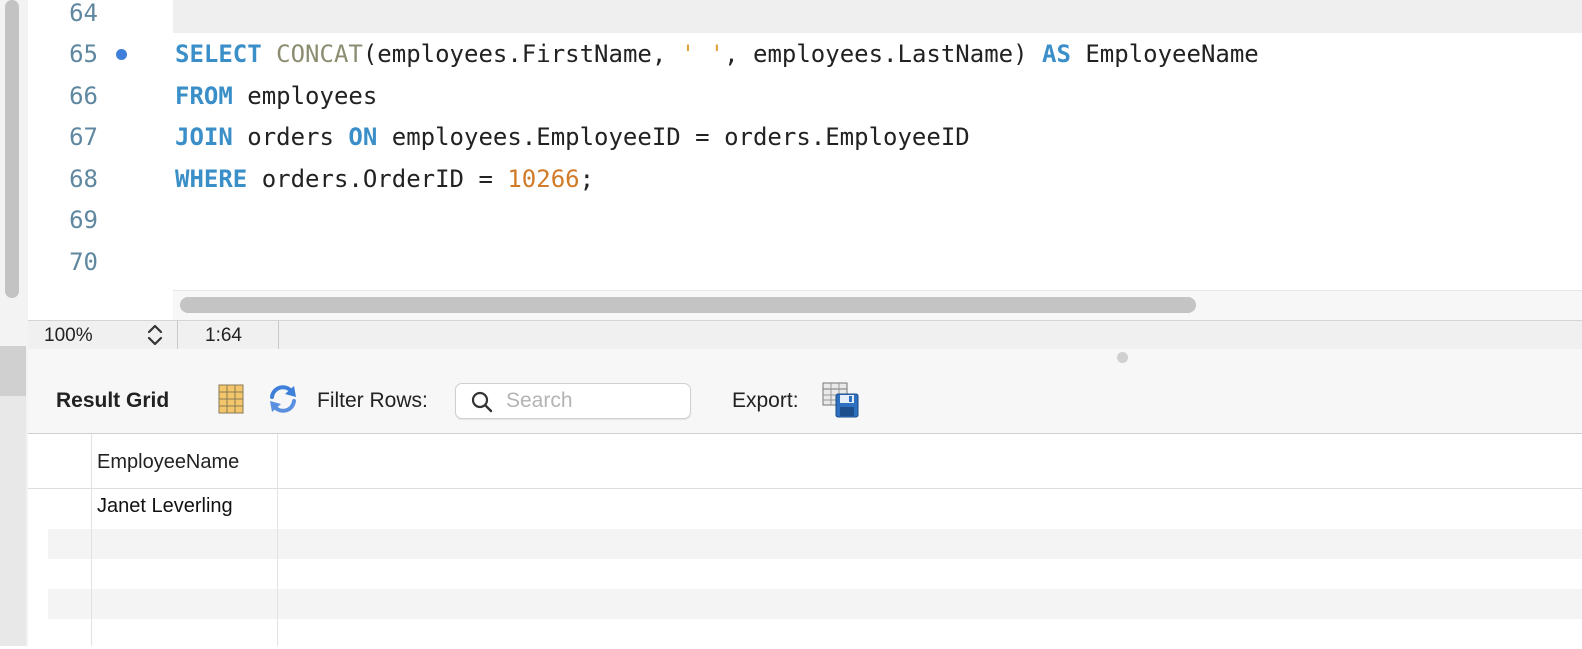 This screenshot has height=649, width=1582. What do you see at coordinates (68, 336) in the screenshot?
I see `zoom-level: 100%` at bounding box center [68, 336].